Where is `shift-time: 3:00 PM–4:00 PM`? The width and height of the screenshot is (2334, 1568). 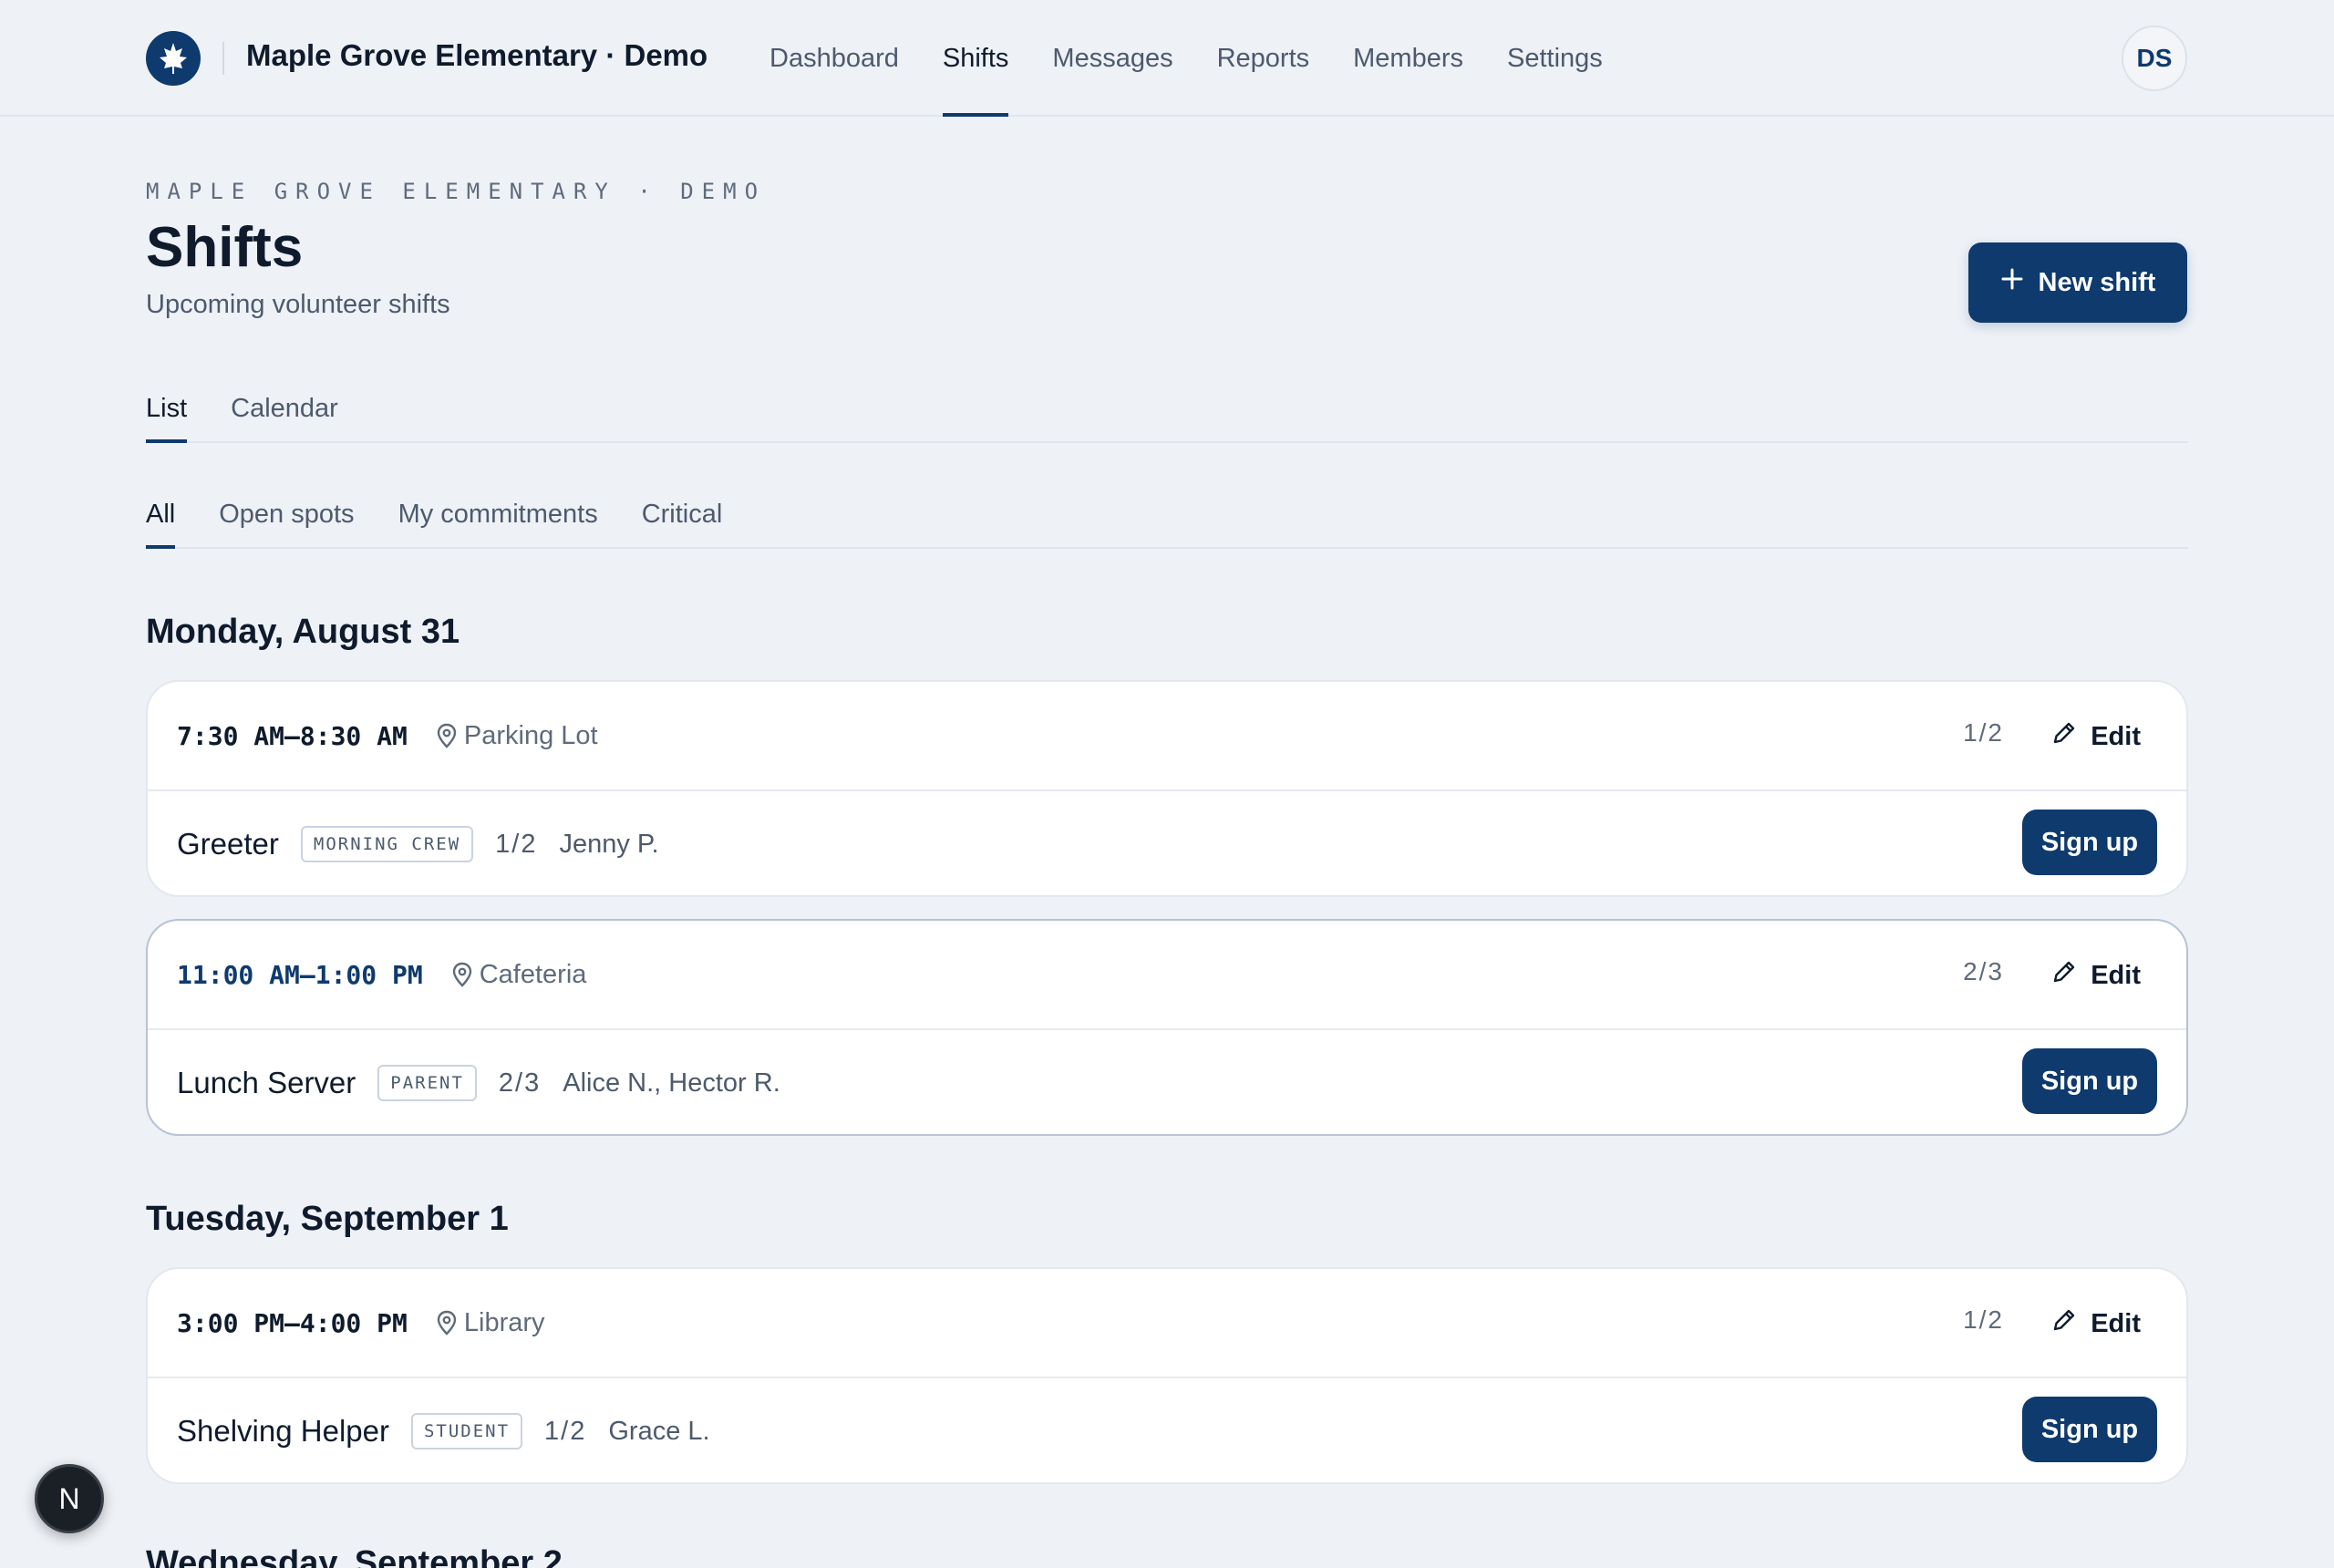
shift-time: 3:00 PM–4:00 PM is located at coordinates (292, 1322).